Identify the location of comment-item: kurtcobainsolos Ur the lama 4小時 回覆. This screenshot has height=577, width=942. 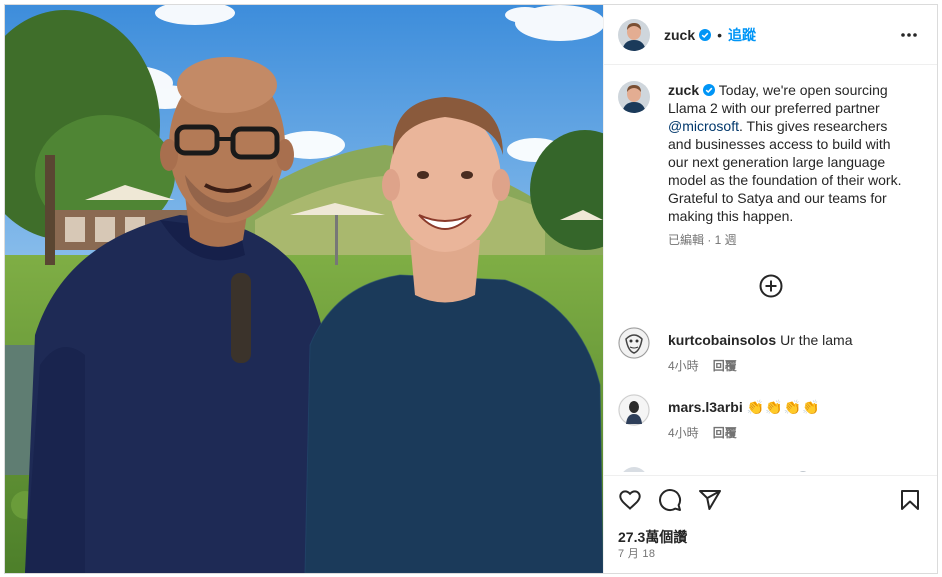
(771, 350).